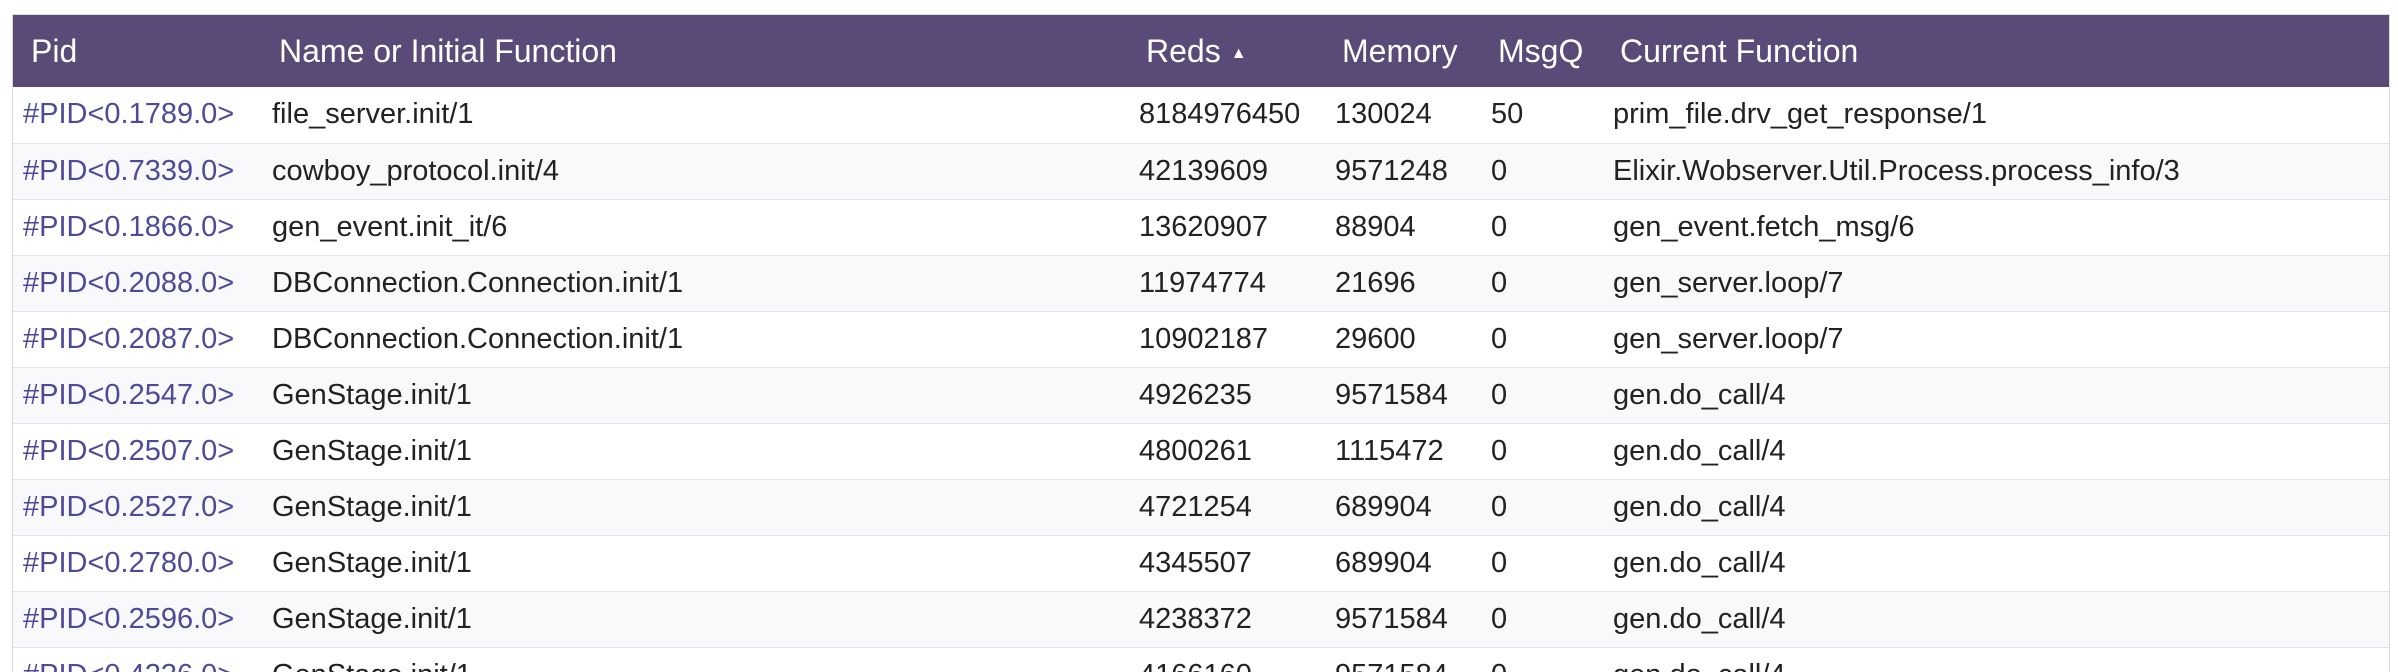  Describe the element at coordinates (128, 563) in the screenshot. I see `pid-link: #PID<0.2780.0>` at that location.